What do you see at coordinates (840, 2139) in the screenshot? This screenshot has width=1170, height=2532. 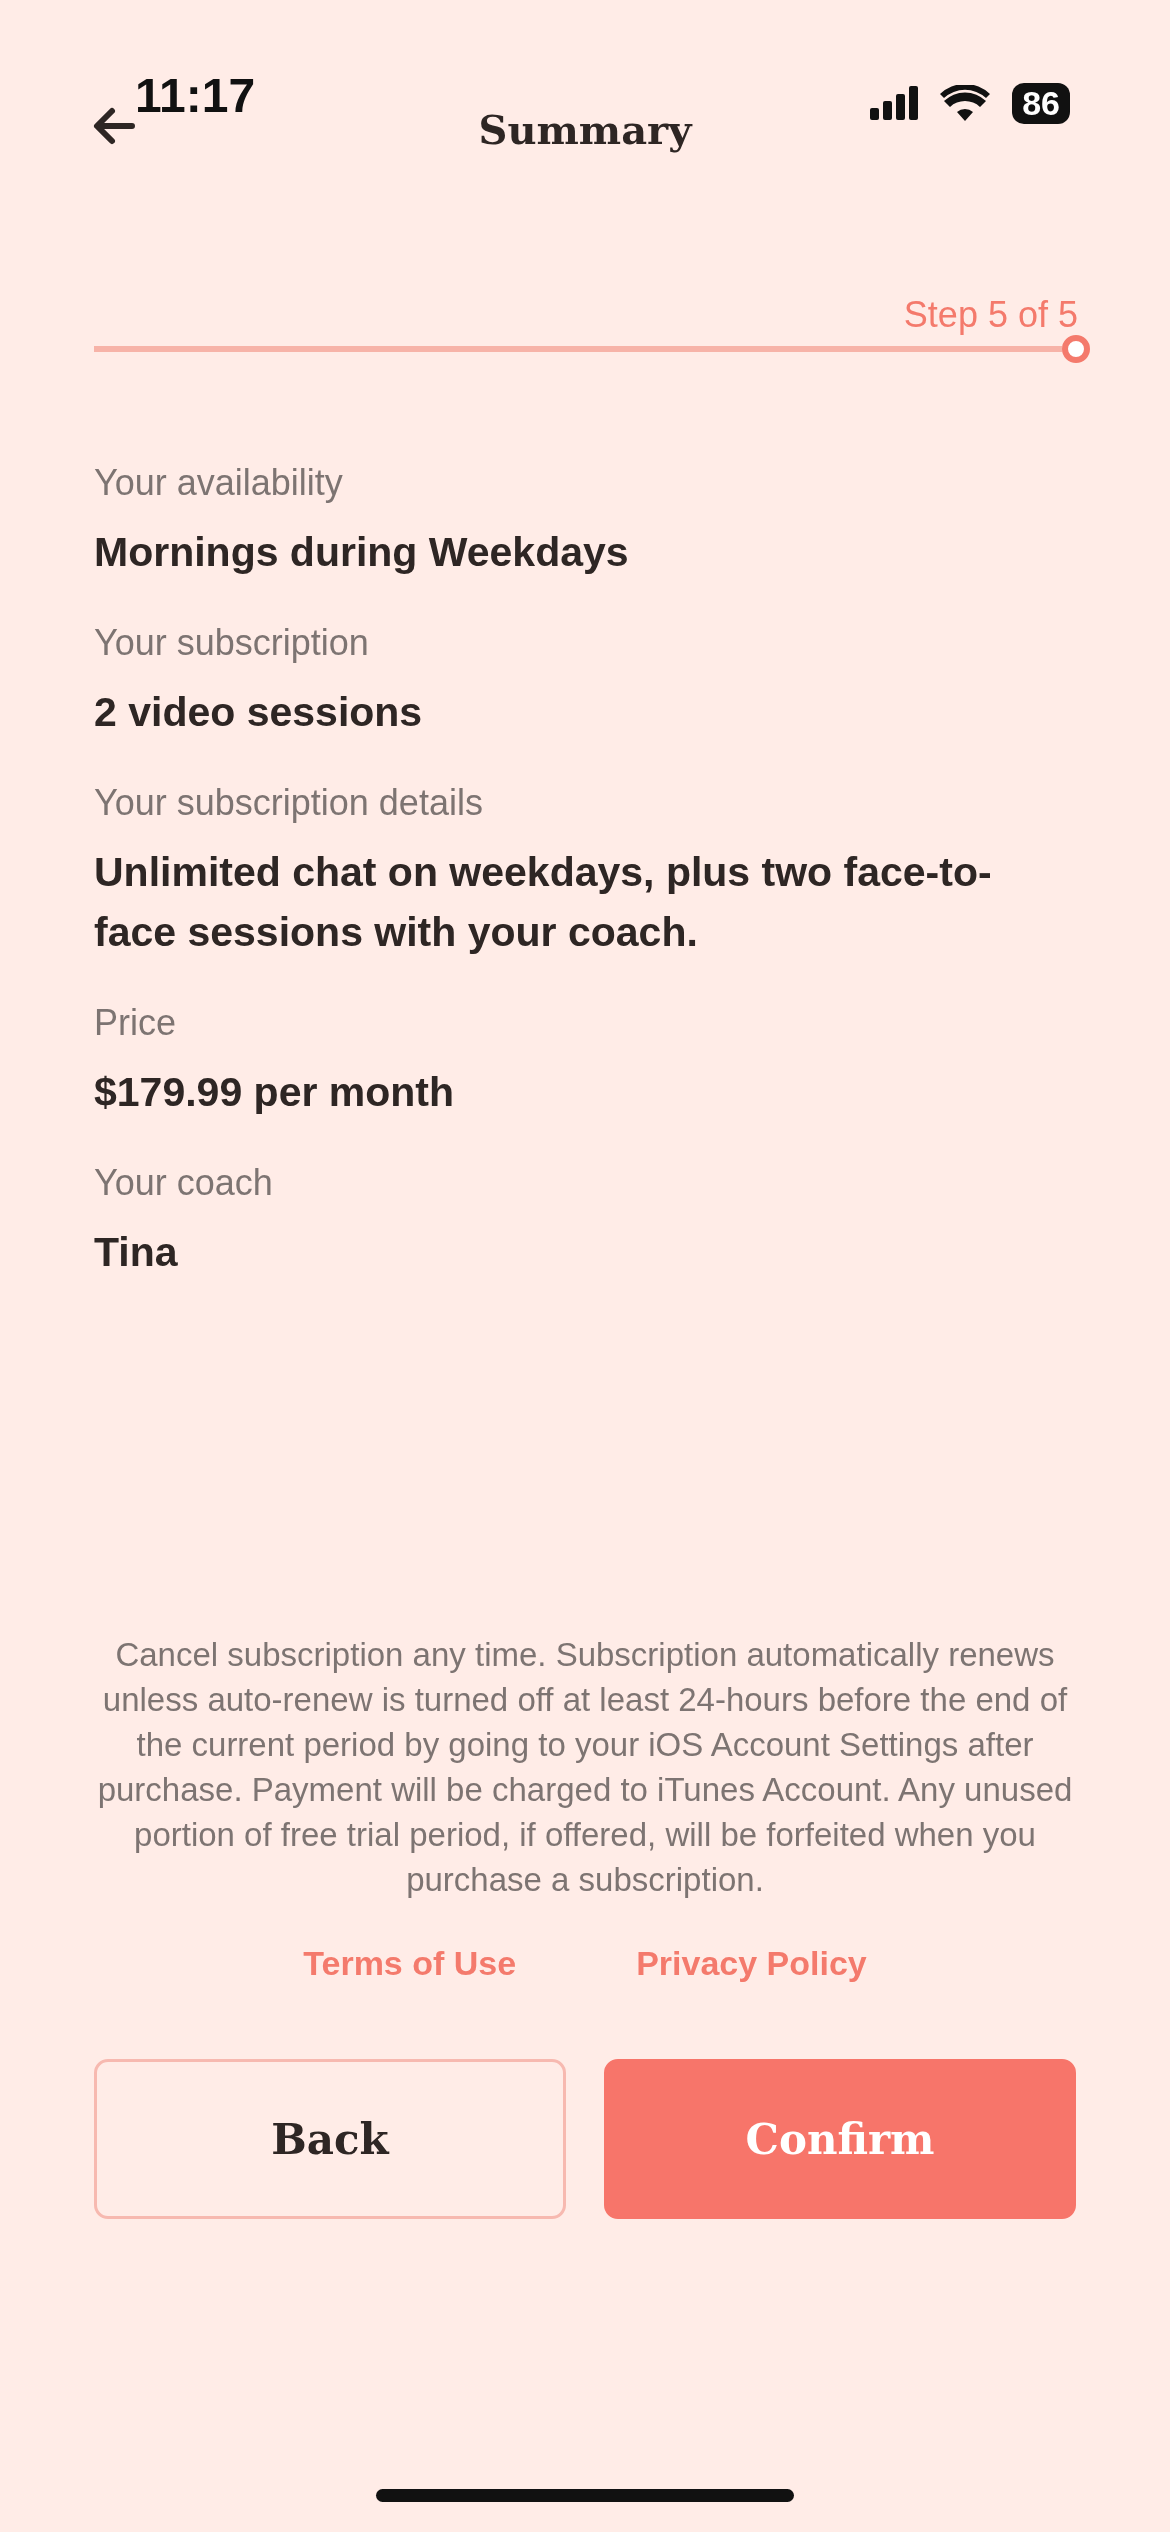 I see `confirm-button: Confirm` at bounding box center [840, 2139].